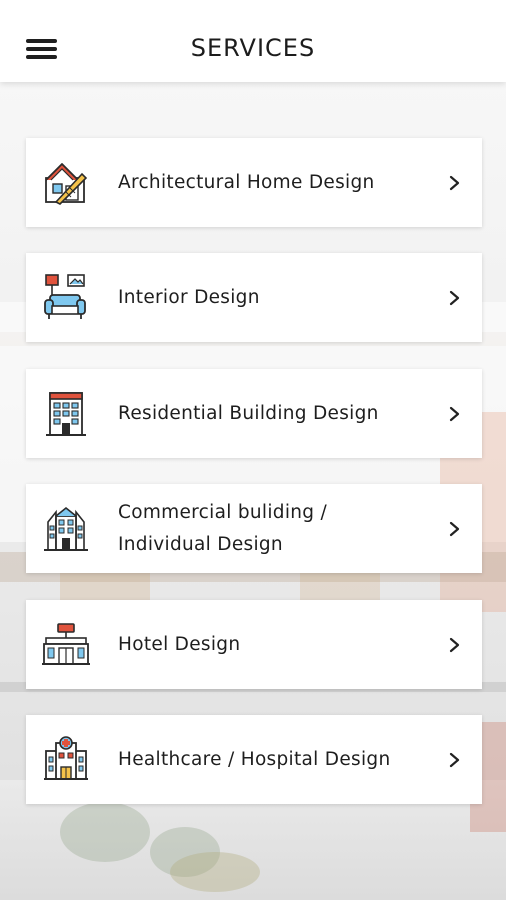 Image resolution: width=506 pixels, height=900 pixels. I want to click on hospital-icon, so click(66, 758).